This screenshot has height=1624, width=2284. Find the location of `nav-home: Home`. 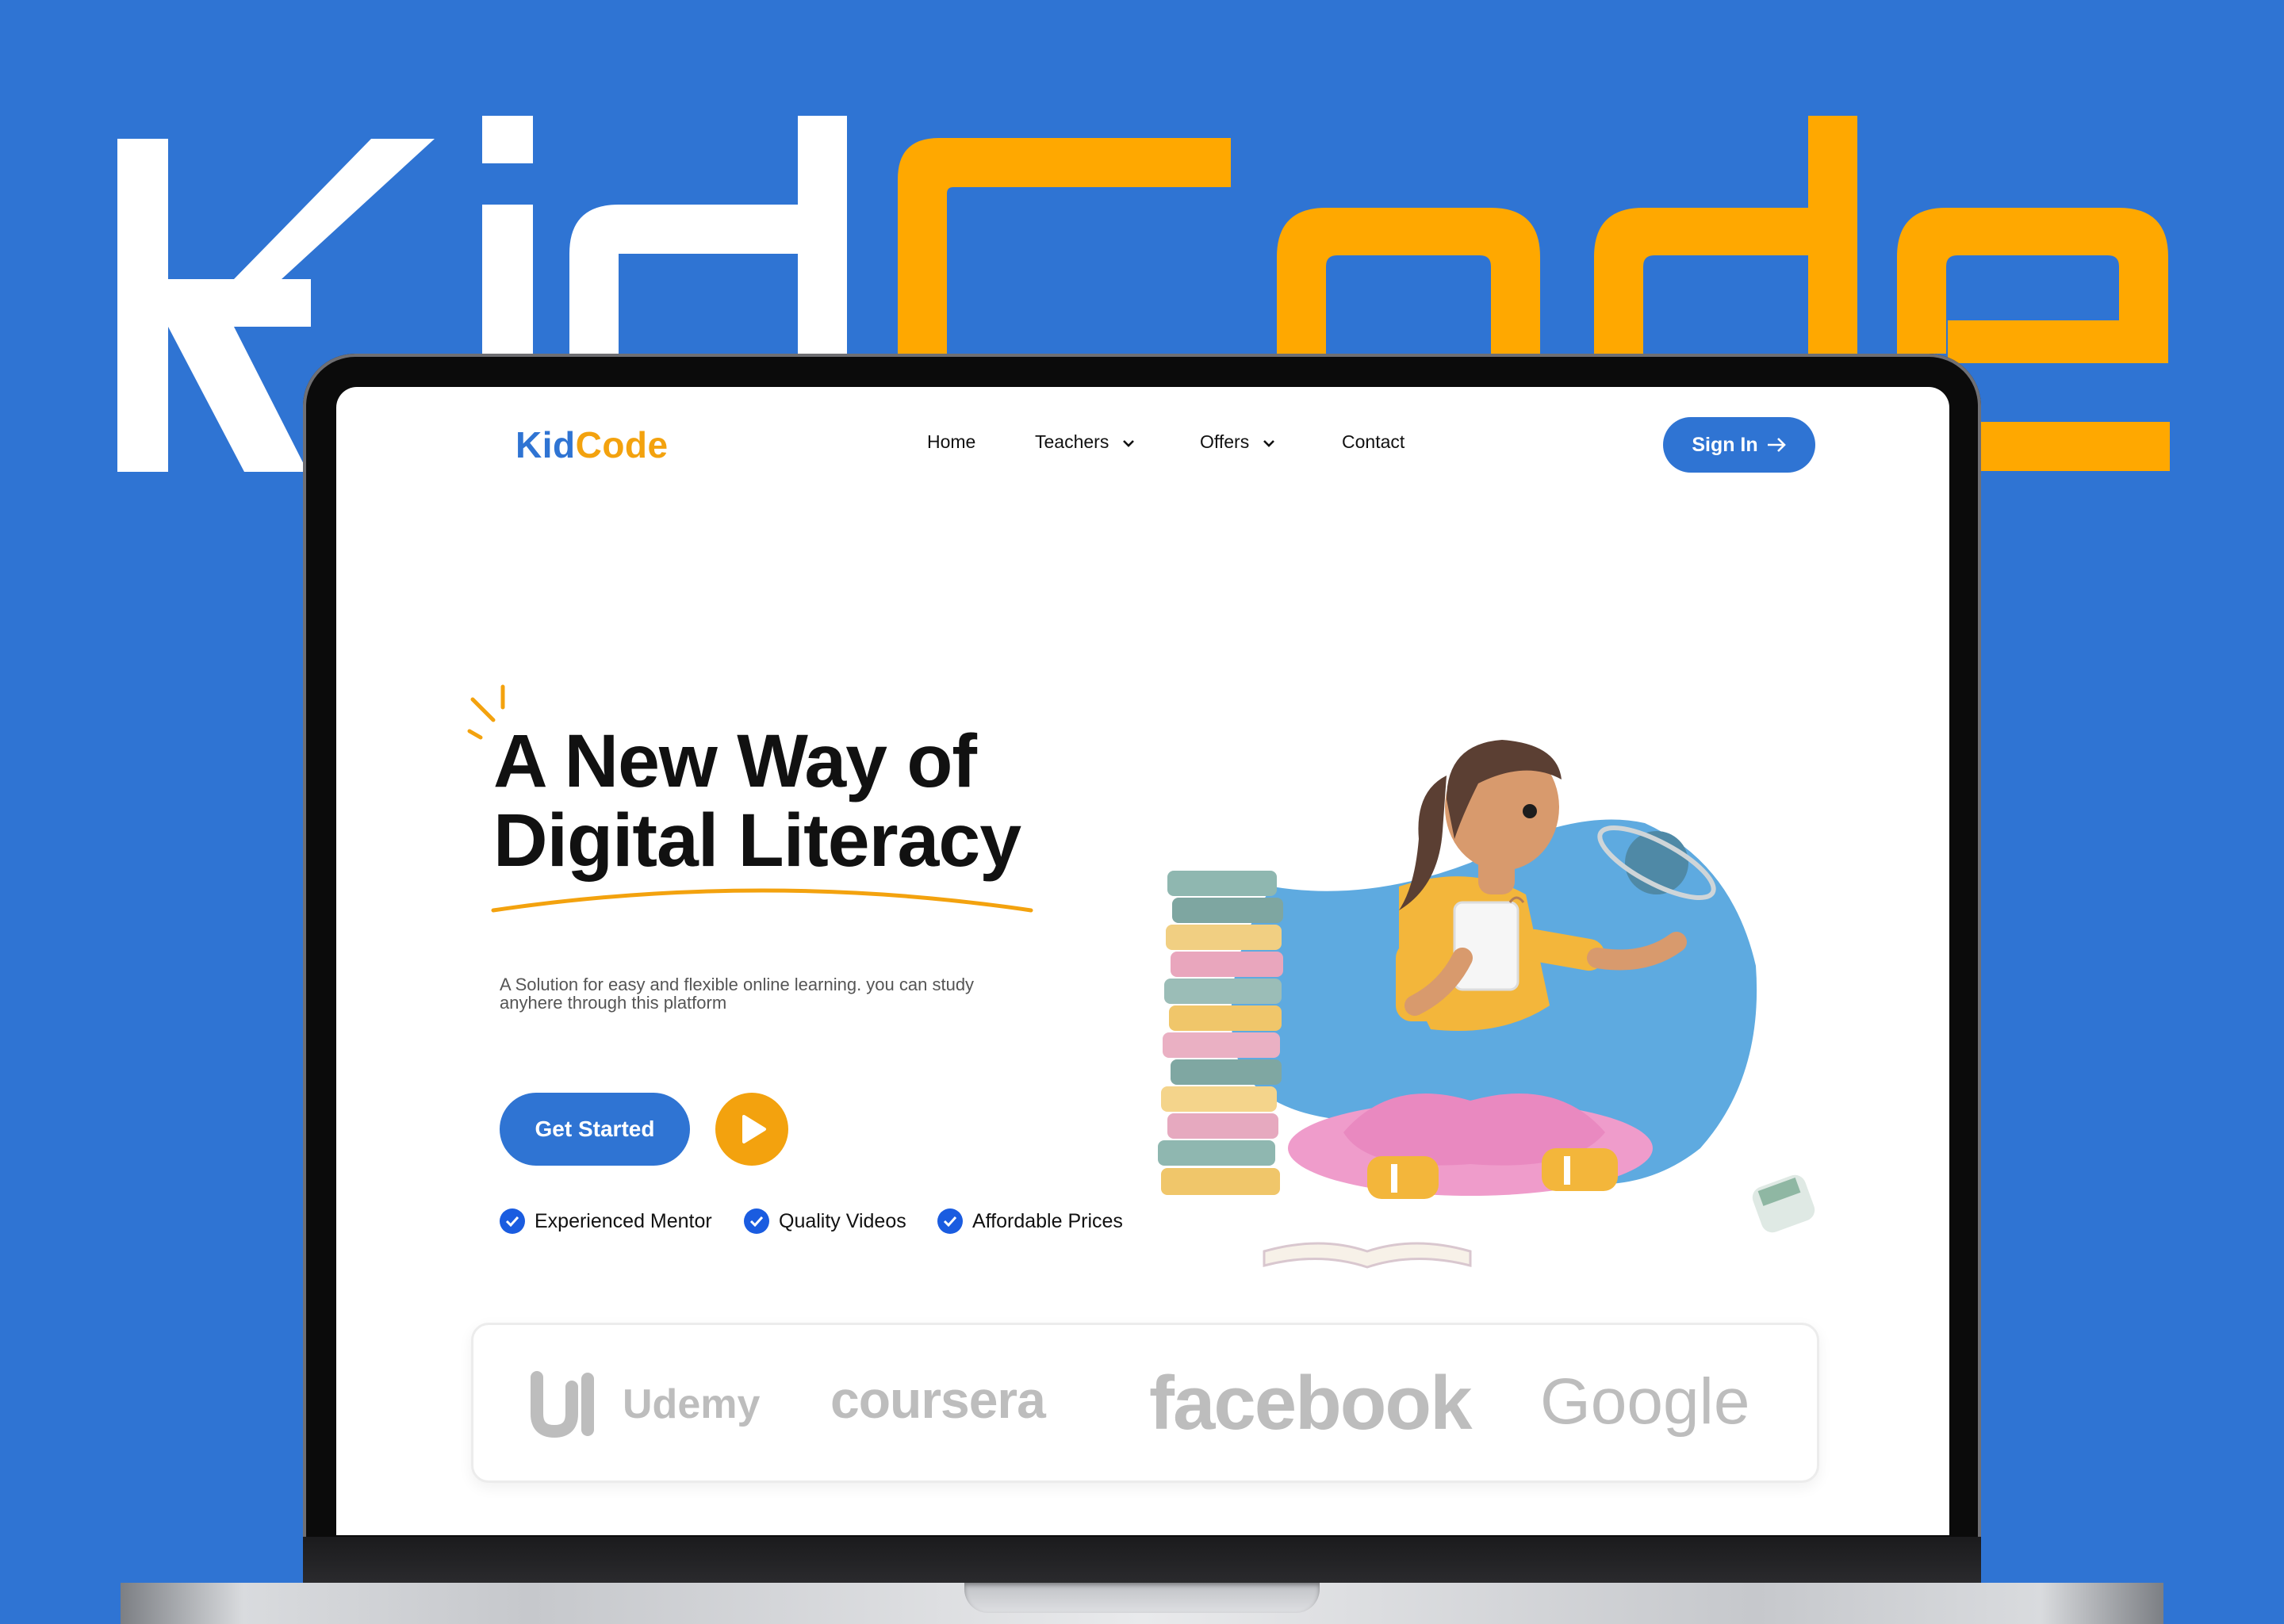

nav-home: Home is located at coordinates (951, 442).